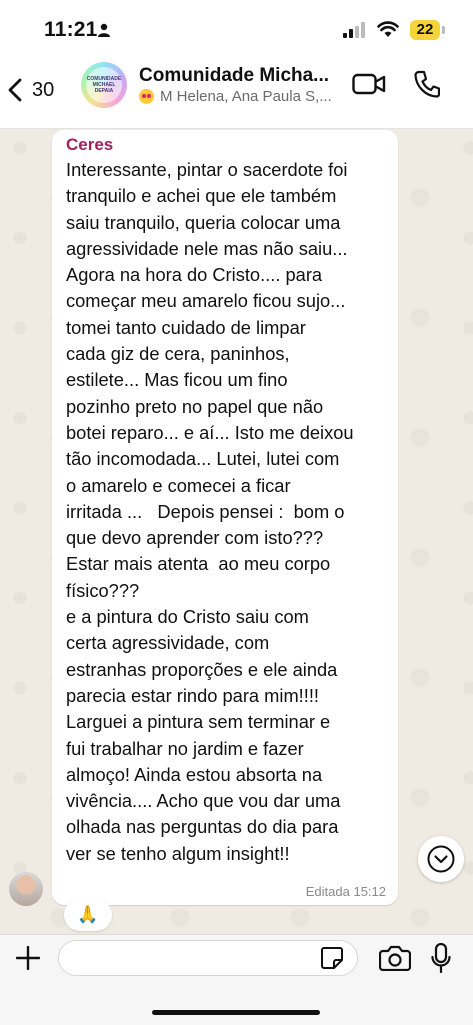 The image size is (473, 1025). Describe the element at coordinates (28, 958) in the screenshot. I see `plus-icon` at that location.